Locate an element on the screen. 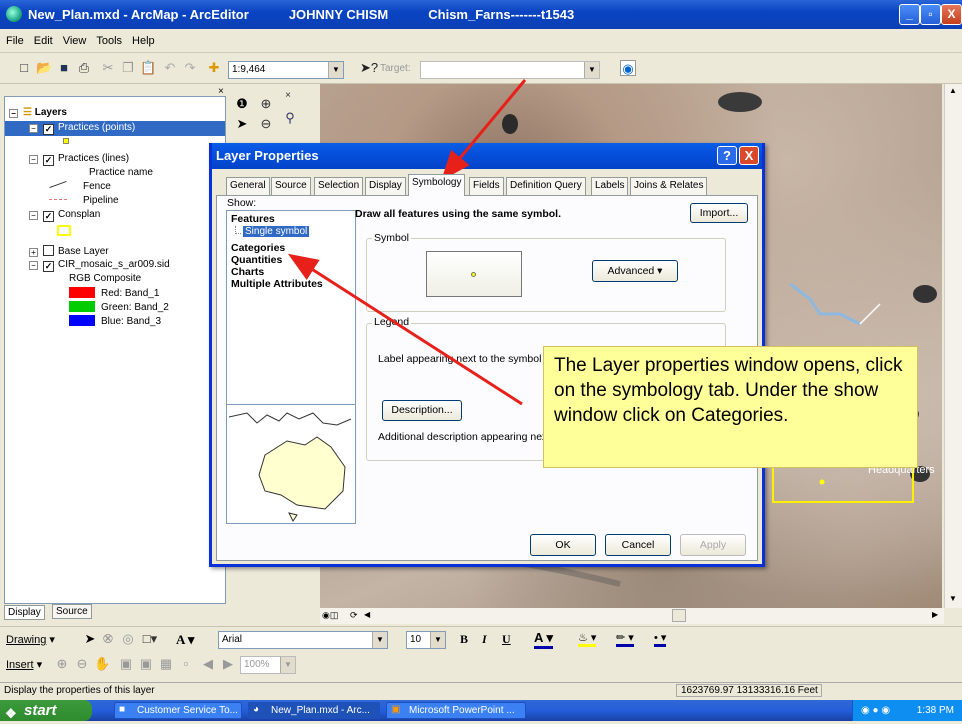 This screenshot has width=962, height=724. zoom-100-icon: ▫ is located at coordinates (186, 664).